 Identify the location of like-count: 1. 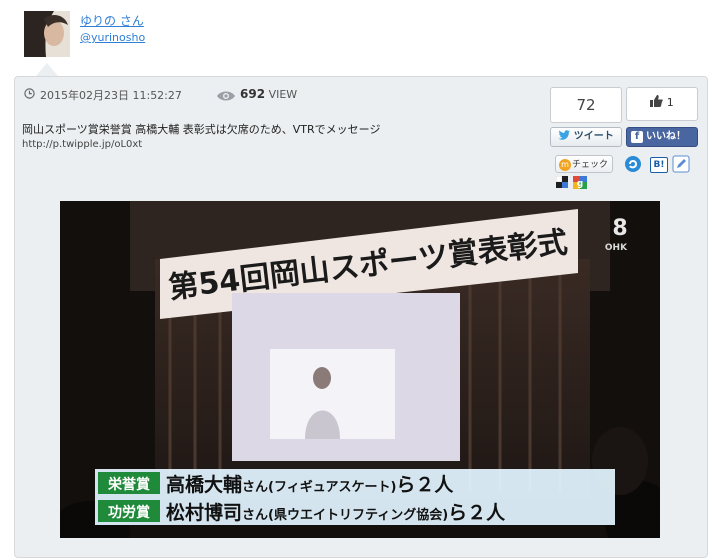
(670, 102).